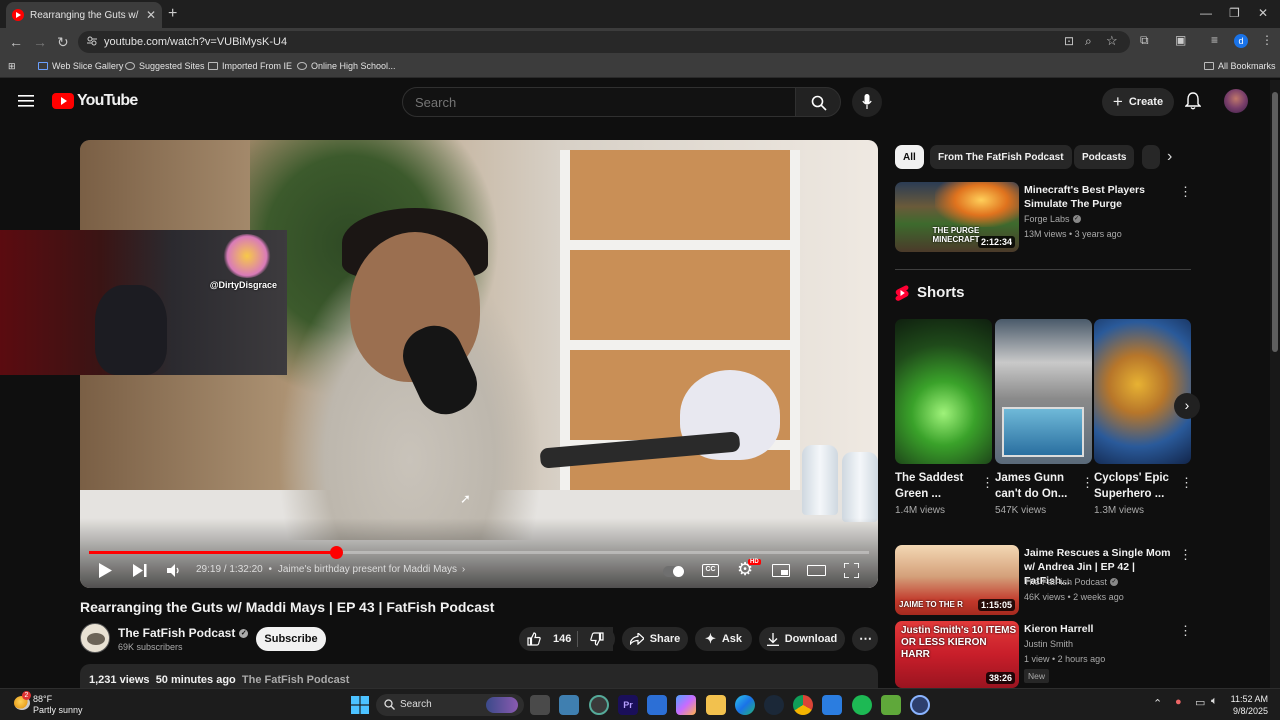 The image size is (1280, 720). What do you see at coordinates (816, 570) in the screenshot?
I see `theater-mode-icon` at bounding box center [816, 570].